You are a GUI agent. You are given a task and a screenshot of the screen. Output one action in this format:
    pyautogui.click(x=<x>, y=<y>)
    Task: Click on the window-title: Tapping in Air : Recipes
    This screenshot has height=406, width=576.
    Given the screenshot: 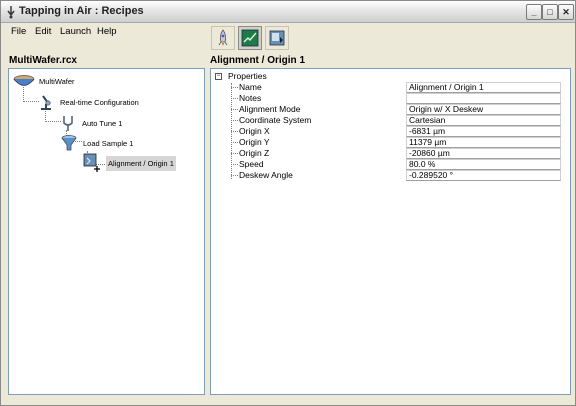 What is the action you would take?
    pyautogui.click(x=81, y=11)
    